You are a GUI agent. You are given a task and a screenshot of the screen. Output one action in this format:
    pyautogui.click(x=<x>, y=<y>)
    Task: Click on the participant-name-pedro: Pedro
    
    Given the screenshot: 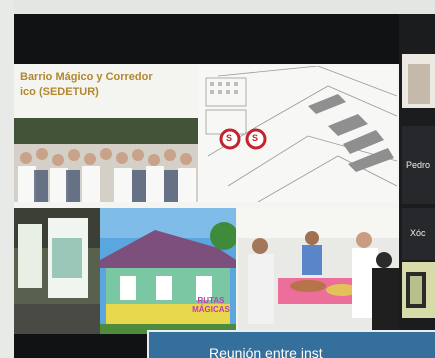 What is the action you would take?
    pyautogui.click(x=418, y=165)
    